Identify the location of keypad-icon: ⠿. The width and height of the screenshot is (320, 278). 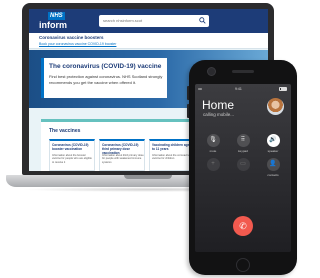
(243, 140).